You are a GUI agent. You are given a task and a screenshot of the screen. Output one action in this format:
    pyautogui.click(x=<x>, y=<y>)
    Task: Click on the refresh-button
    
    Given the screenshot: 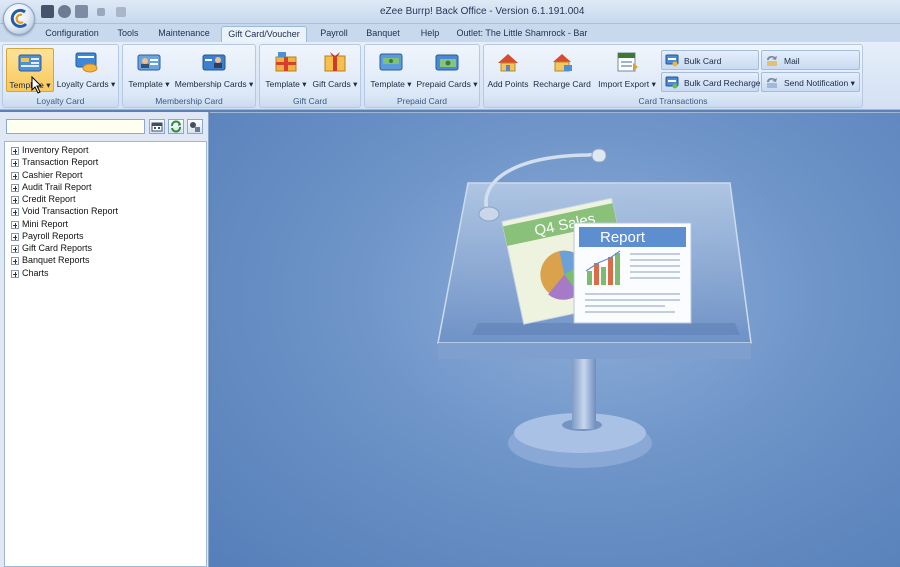 What is the action you would take?
    pyautogui.click(x=176, y=126)
    